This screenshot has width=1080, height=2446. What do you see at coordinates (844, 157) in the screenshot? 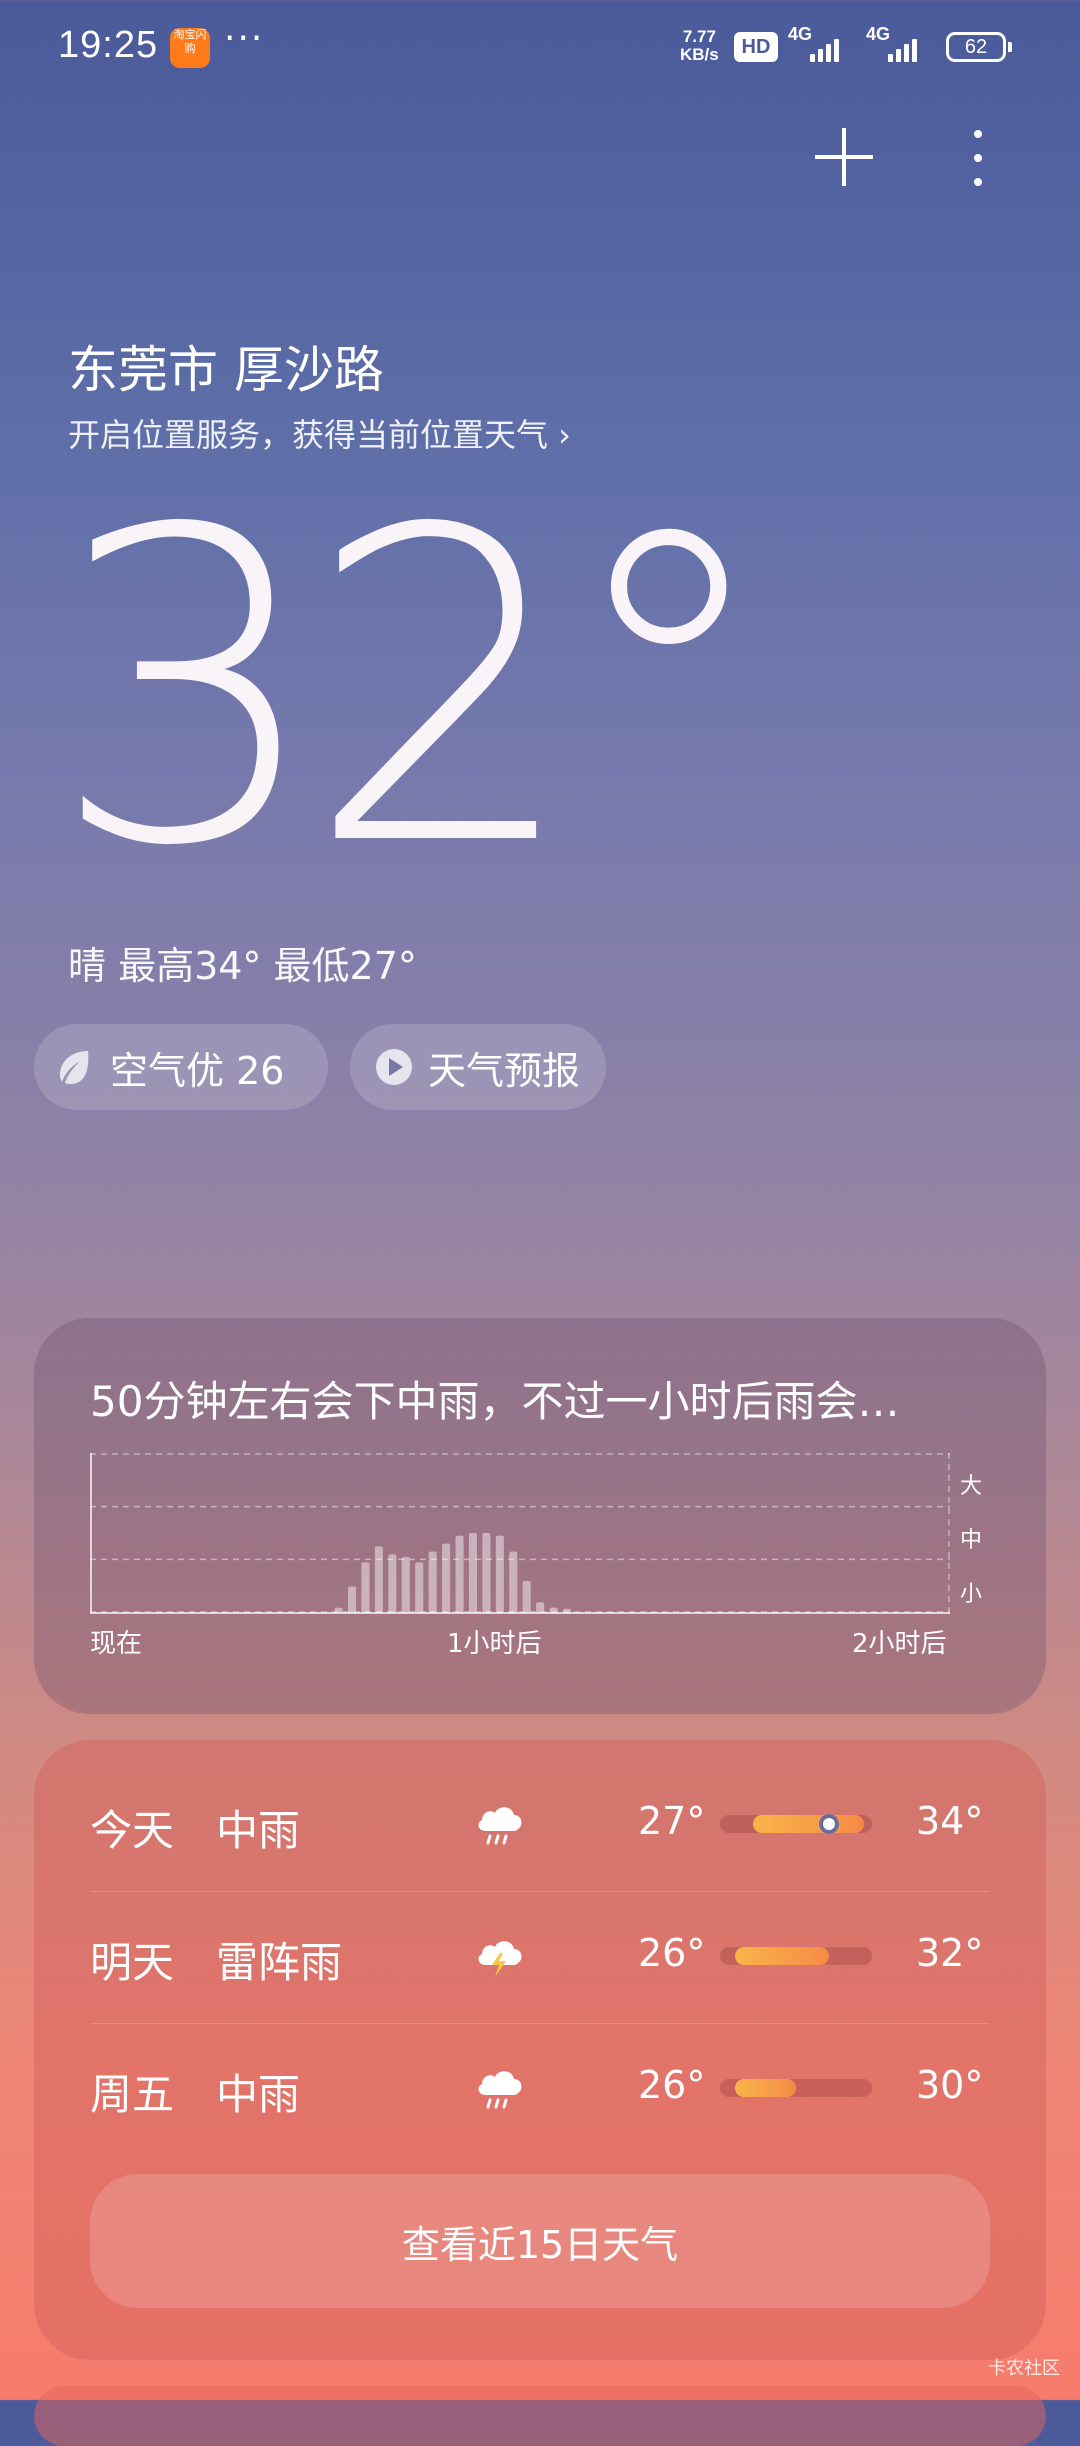
I see `add-city-button` at bounding box center [844, 157].